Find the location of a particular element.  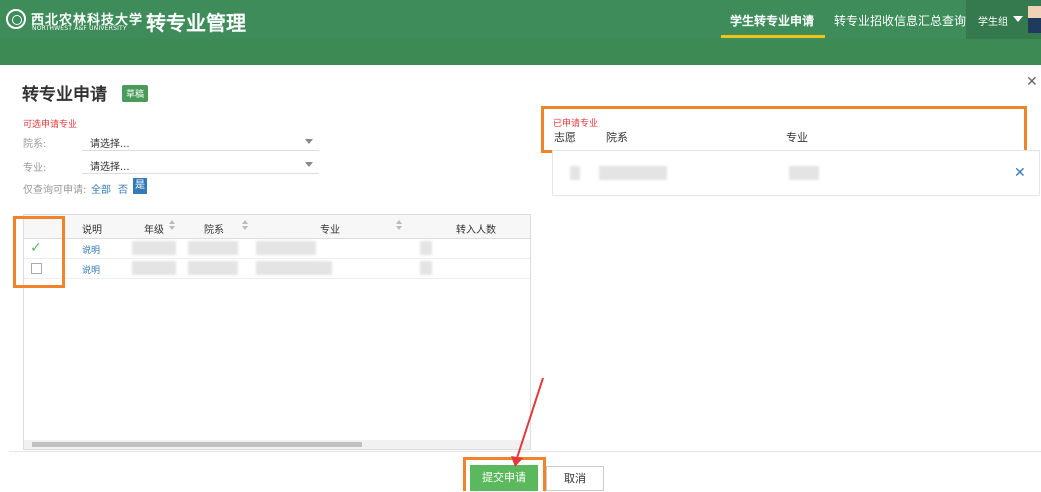

cancel-button: 取消 is located at coordinates (575, 478).